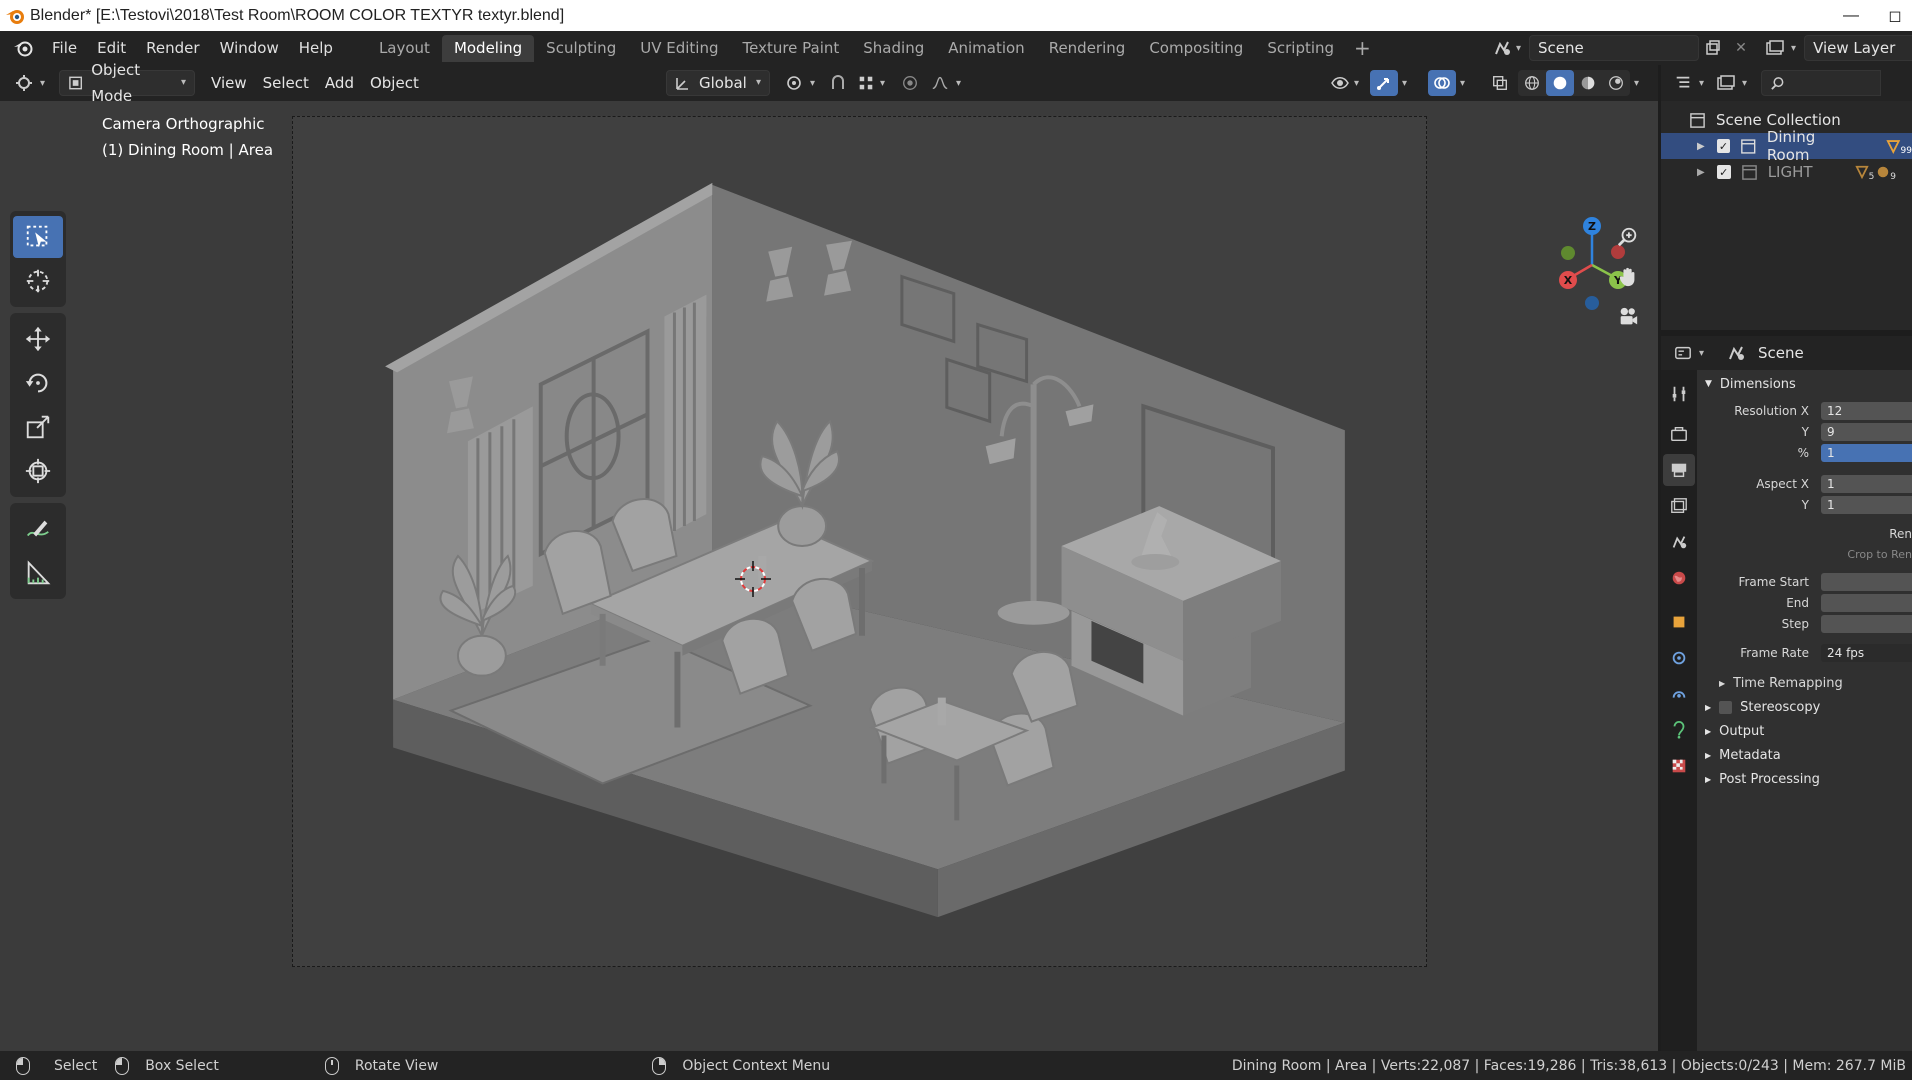 The image size is (1912, 1080). What do you see at coordinates (394, 83) in the screenshot?
I see `menu-object: Object` at bounding box center [394, 83].